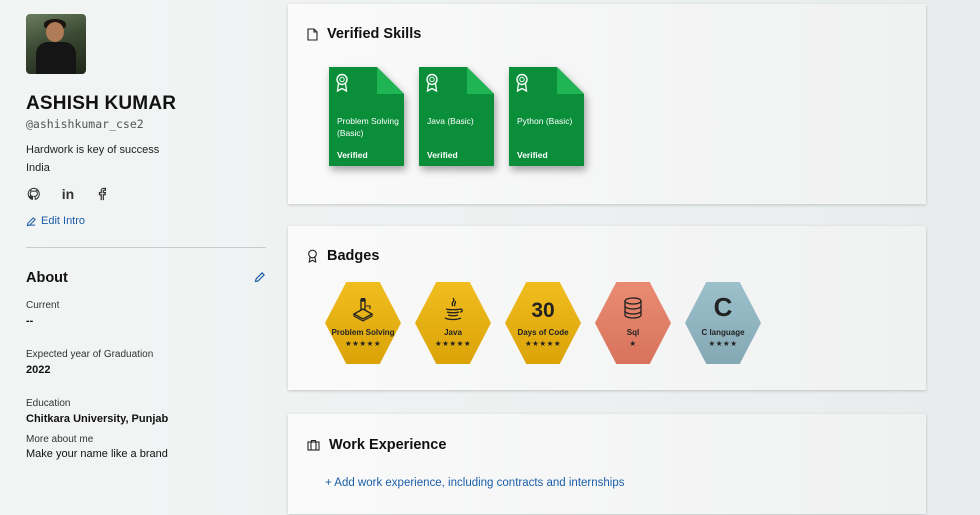  I want to click on profile-country: India, so click(38, 168).